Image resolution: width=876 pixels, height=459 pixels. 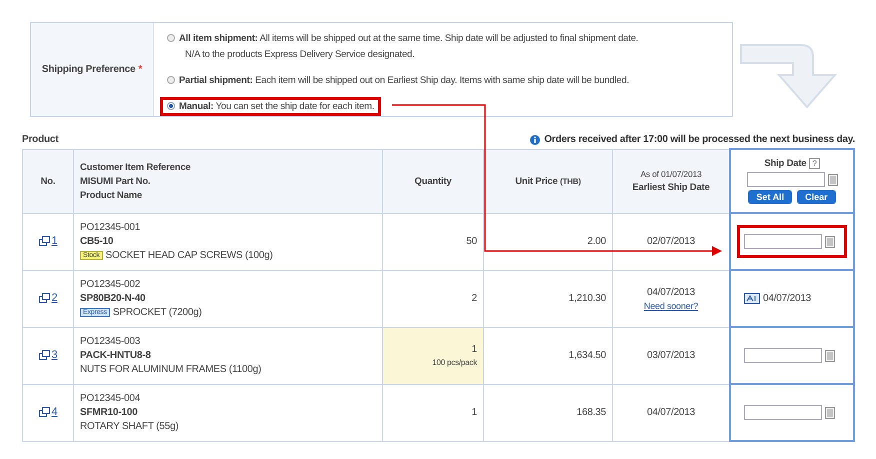 What do you see at coordinates (814, 163) in the screenshot?
I see `help-button: ?` at bounding box center [814, 163].